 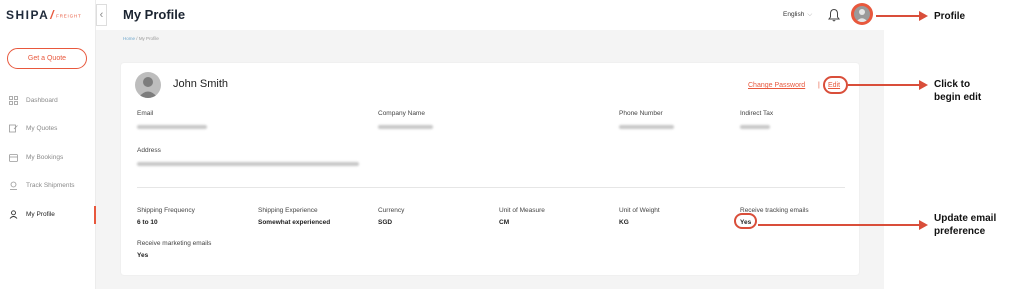 What do you see at coordinates (965, 218) in the screenshot?
I see `annotation-email-line1: Update email` at bounding box center [965, 218].